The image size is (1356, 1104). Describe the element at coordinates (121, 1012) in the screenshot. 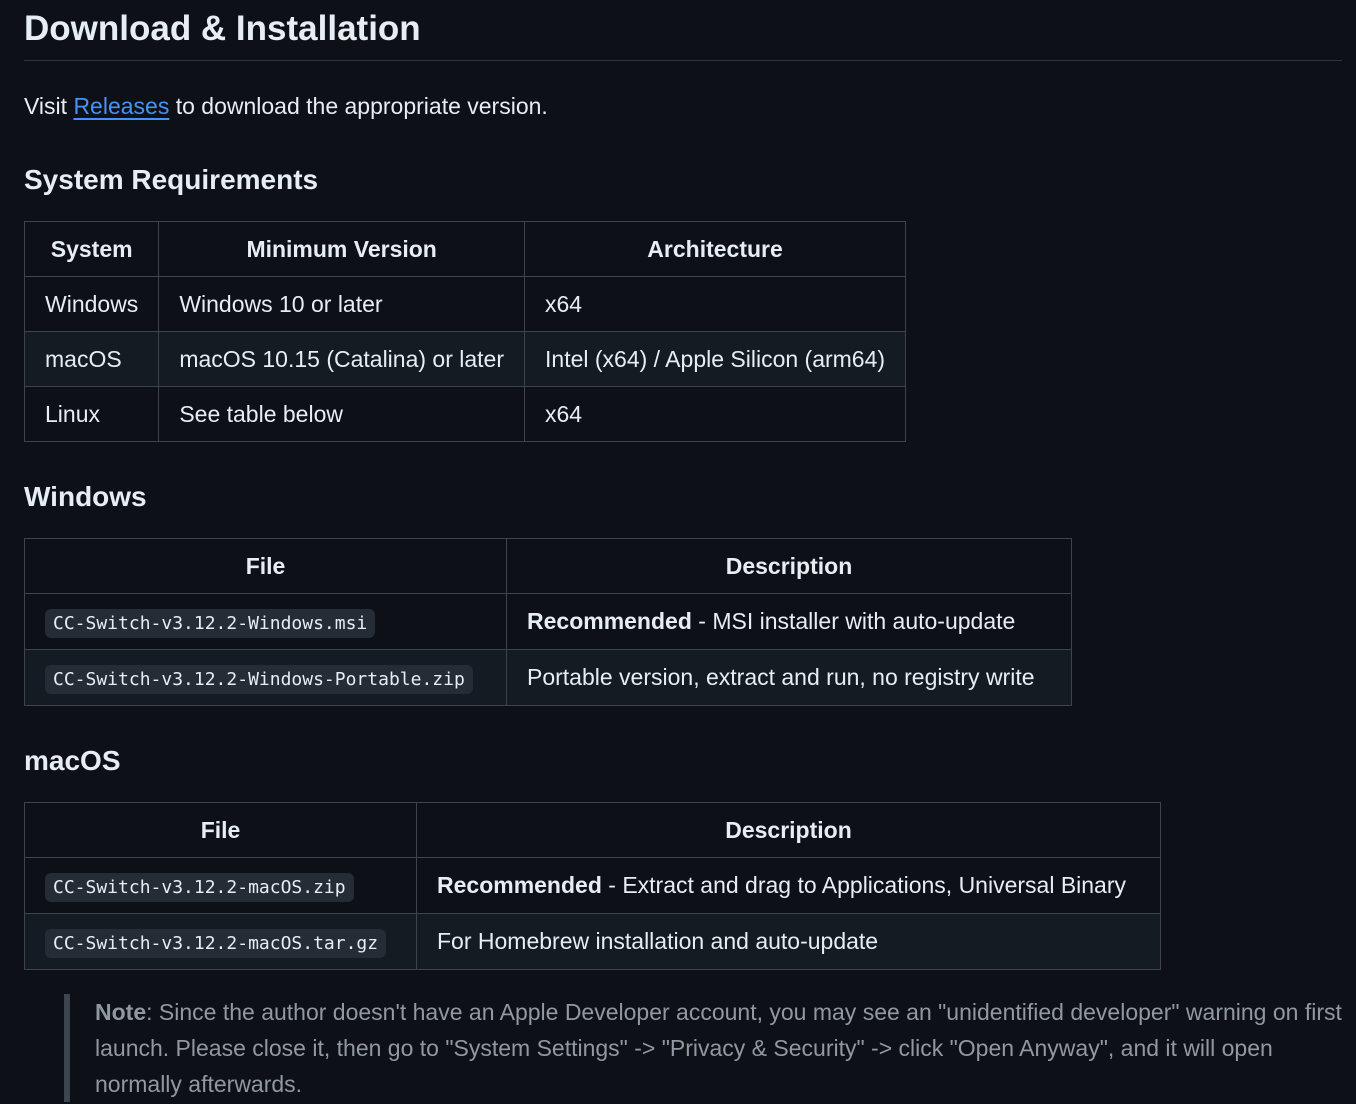

I see `note-label: Note` at that location.